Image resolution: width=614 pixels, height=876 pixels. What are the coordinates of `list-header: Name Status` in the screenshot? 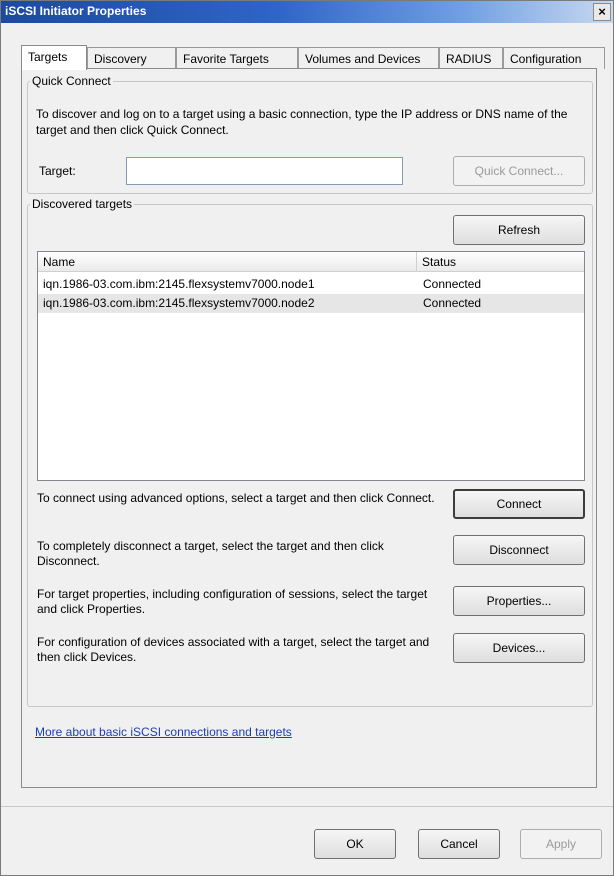 It's located at (311, 262).